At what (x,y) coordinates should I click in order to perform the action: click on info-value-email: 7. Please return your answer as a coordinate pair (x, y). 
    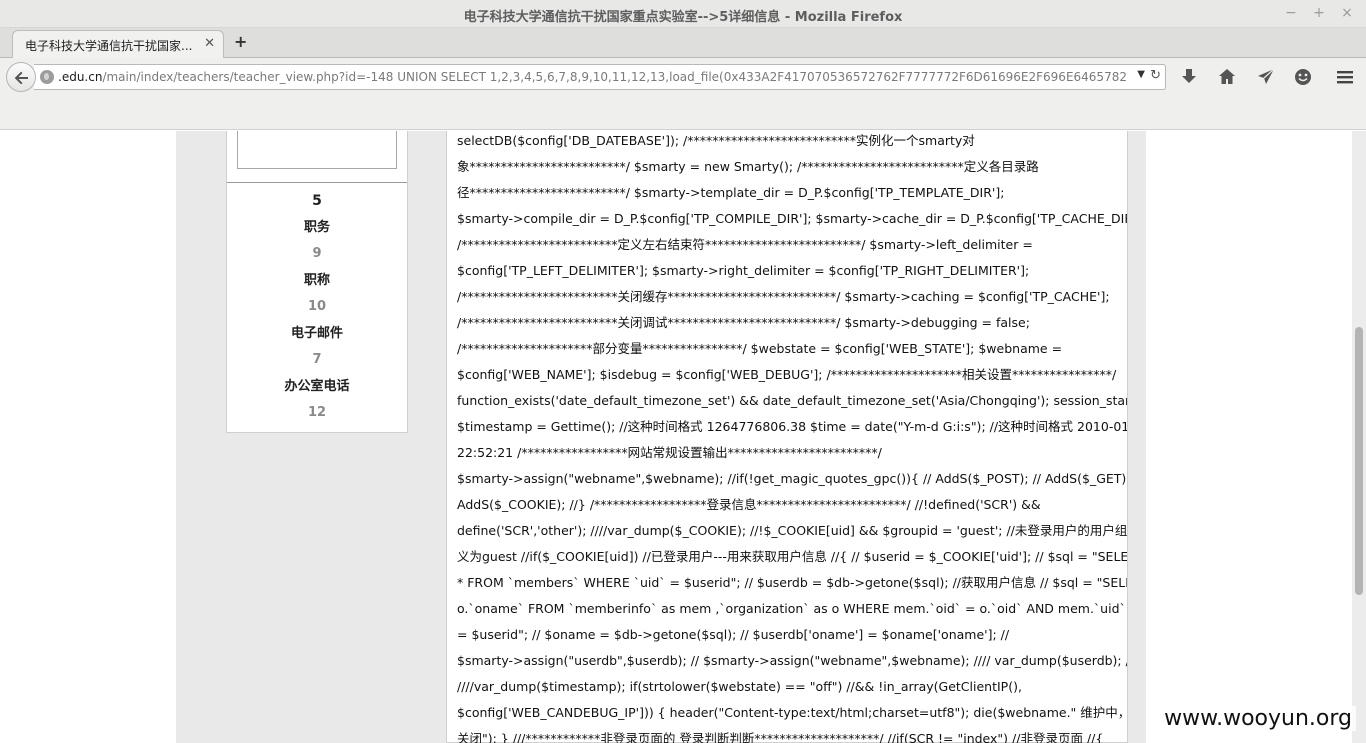
    Looking at the image, I should click on (317, 359).